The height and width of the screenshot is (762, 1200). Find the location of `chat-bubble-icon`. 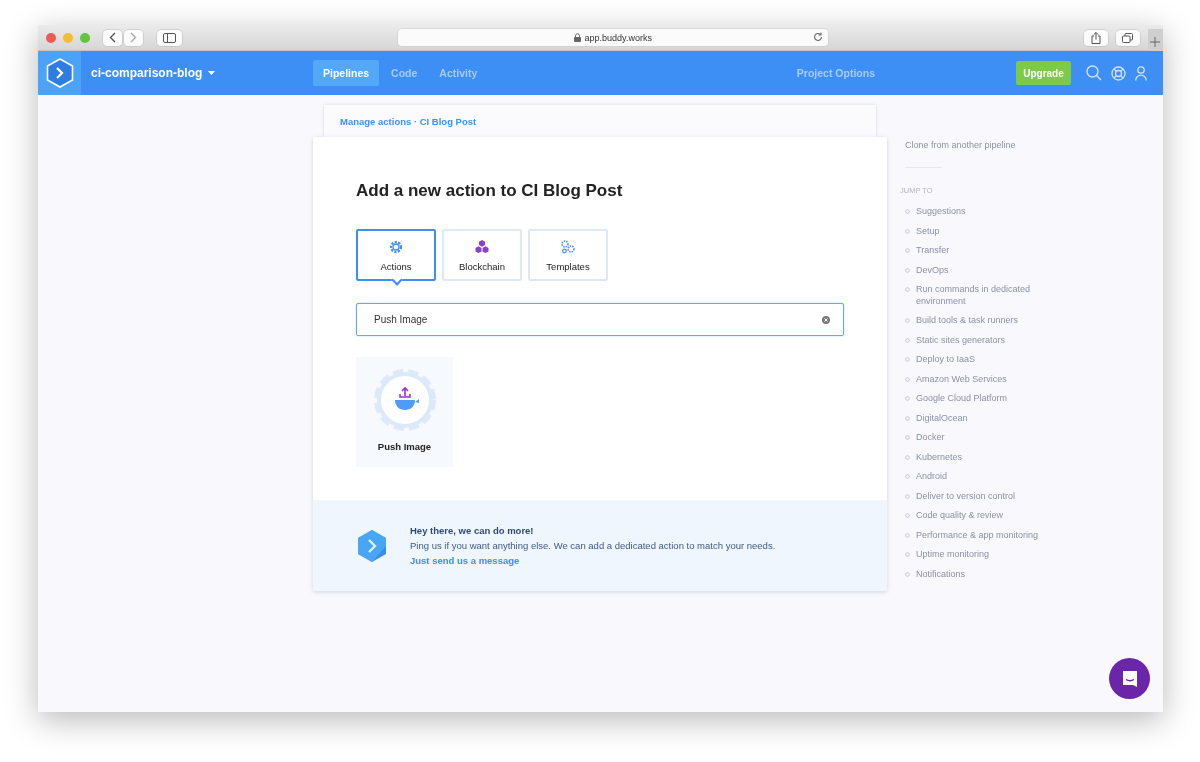

chat-bubble-icon is located at coordinates (1129, 678).